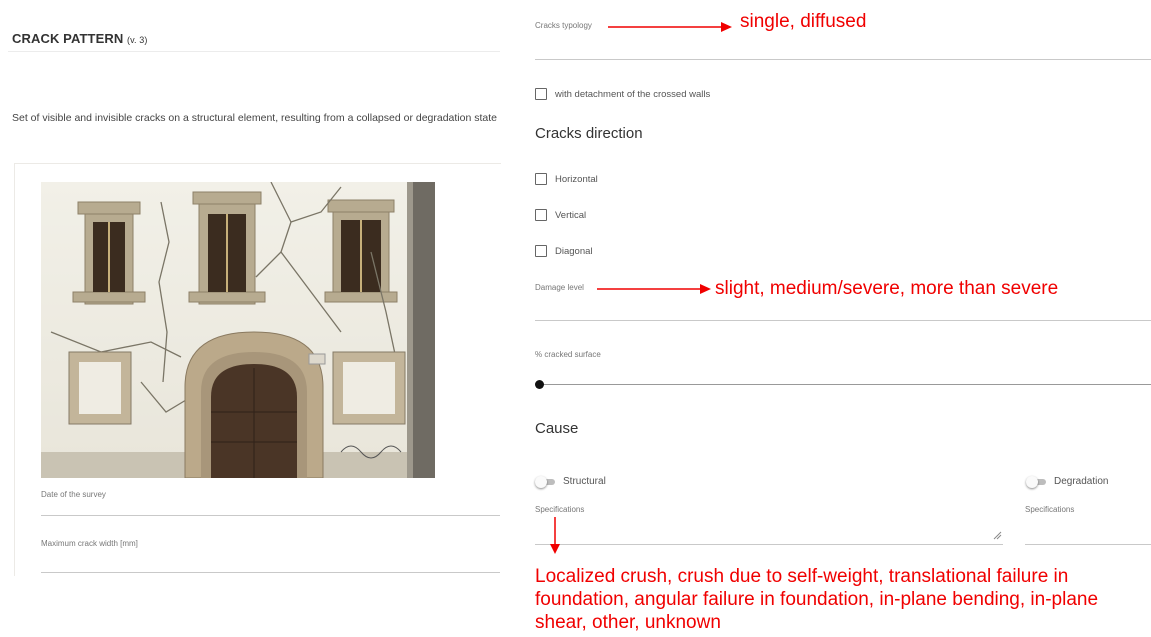 This screenshot has width=1151, height=637. What do you see at coordinates (68, 38) in the screenshot?
I see `section-title-text: CRACK PATTERN` at bounding box center [68, 38].